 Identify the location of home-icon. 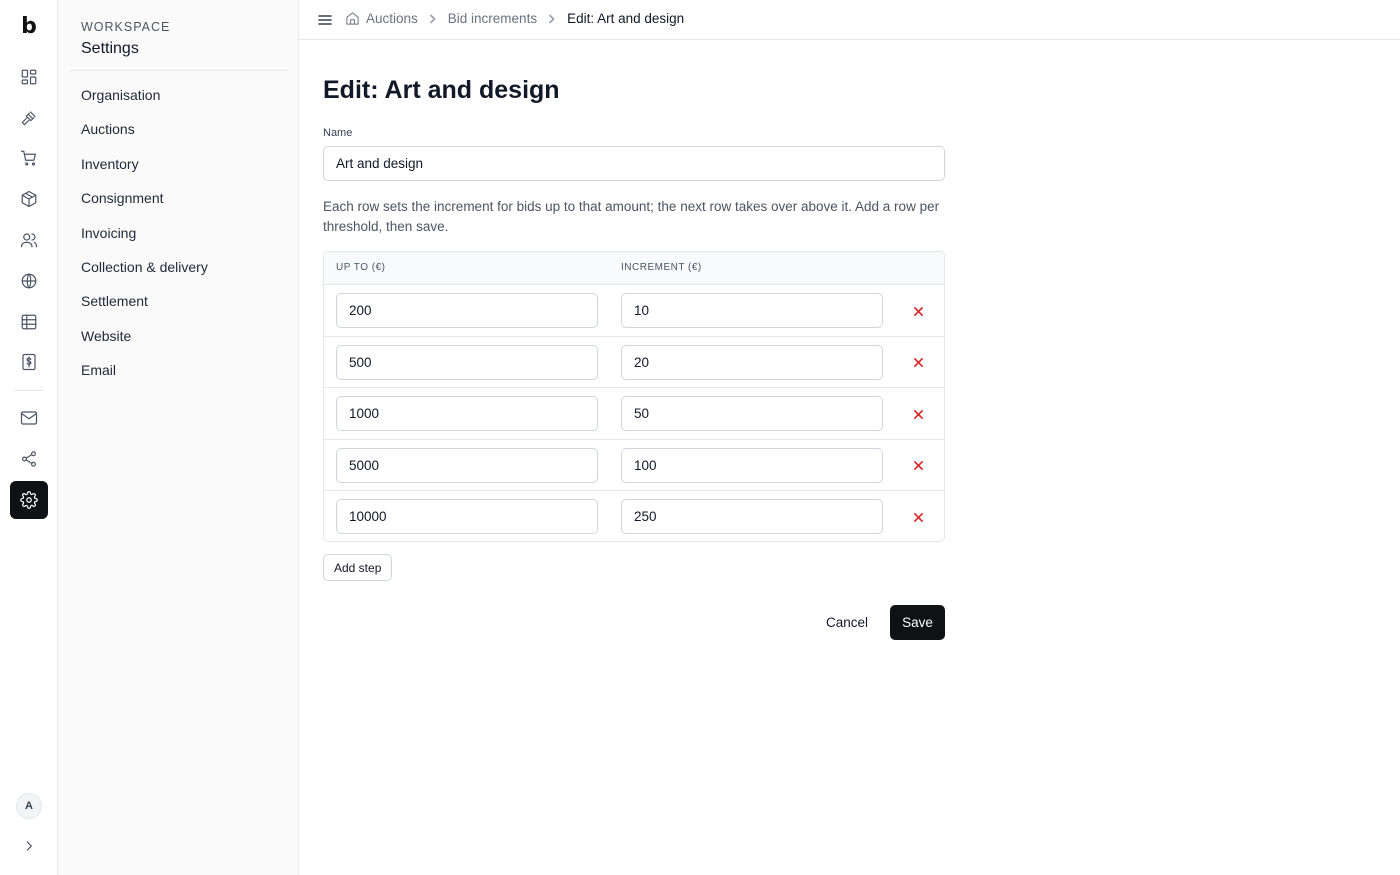
(352, 18).